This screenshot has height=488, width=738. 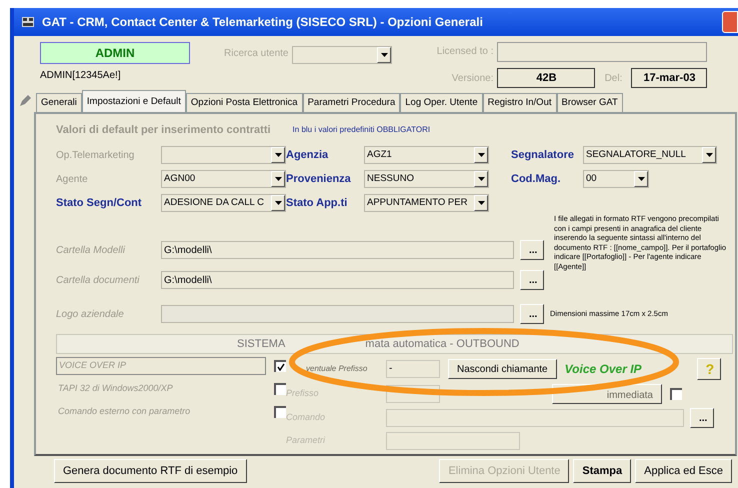 I want to click on dropdown, so click(x=342, y=55).